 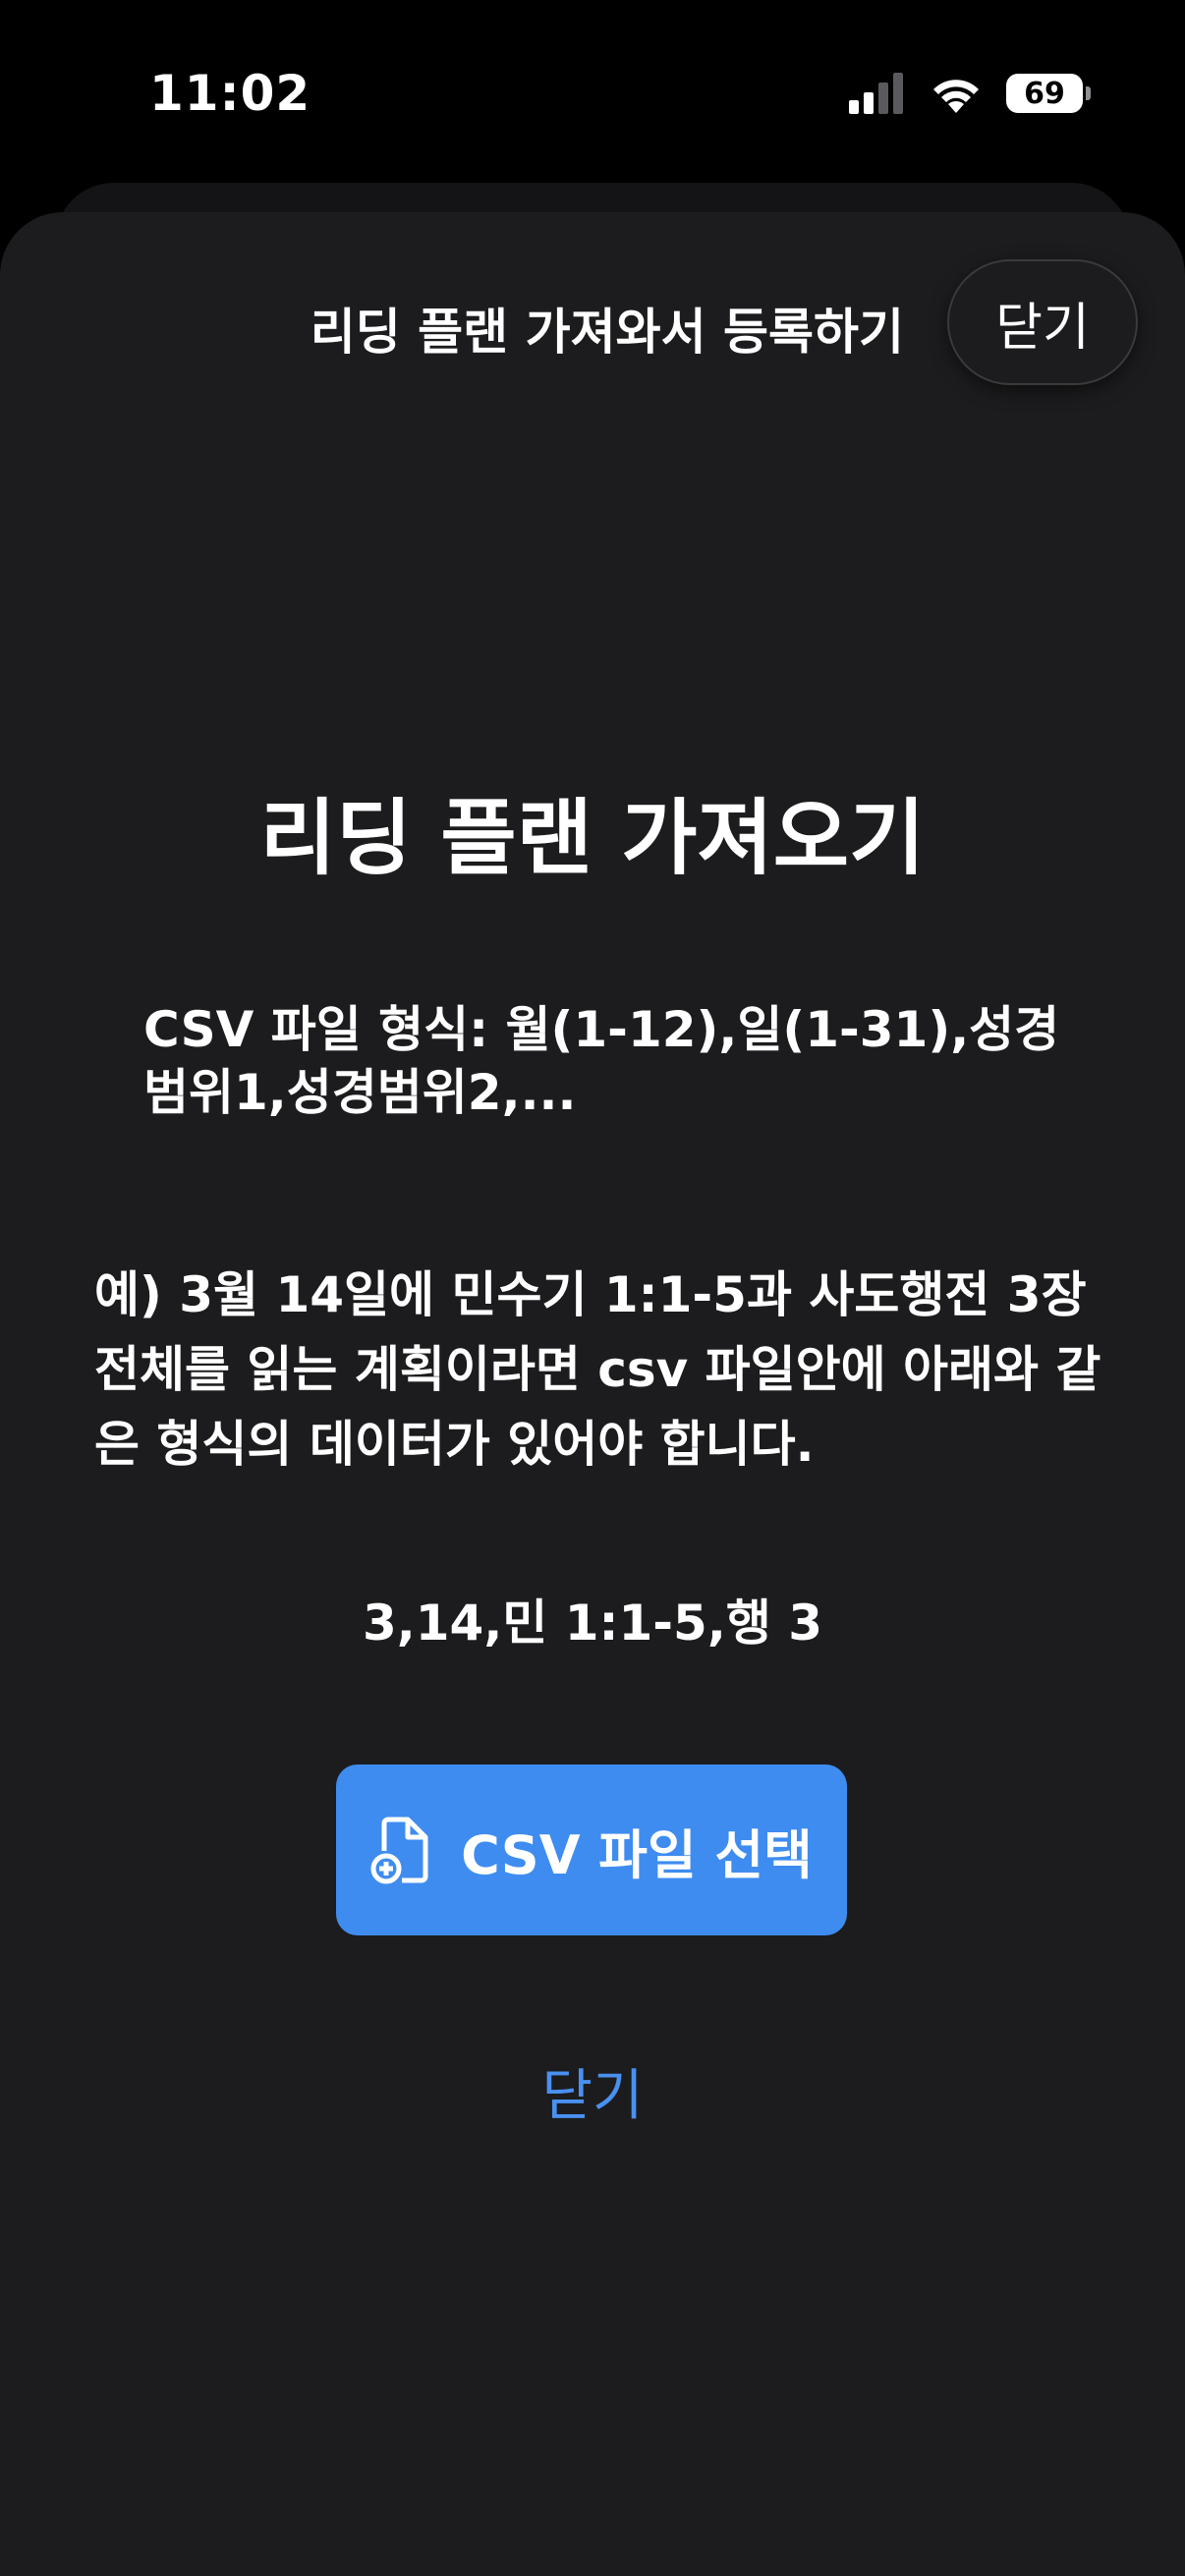 I want to click on status-bar: 11:02 69, so click(x=592, y=93).